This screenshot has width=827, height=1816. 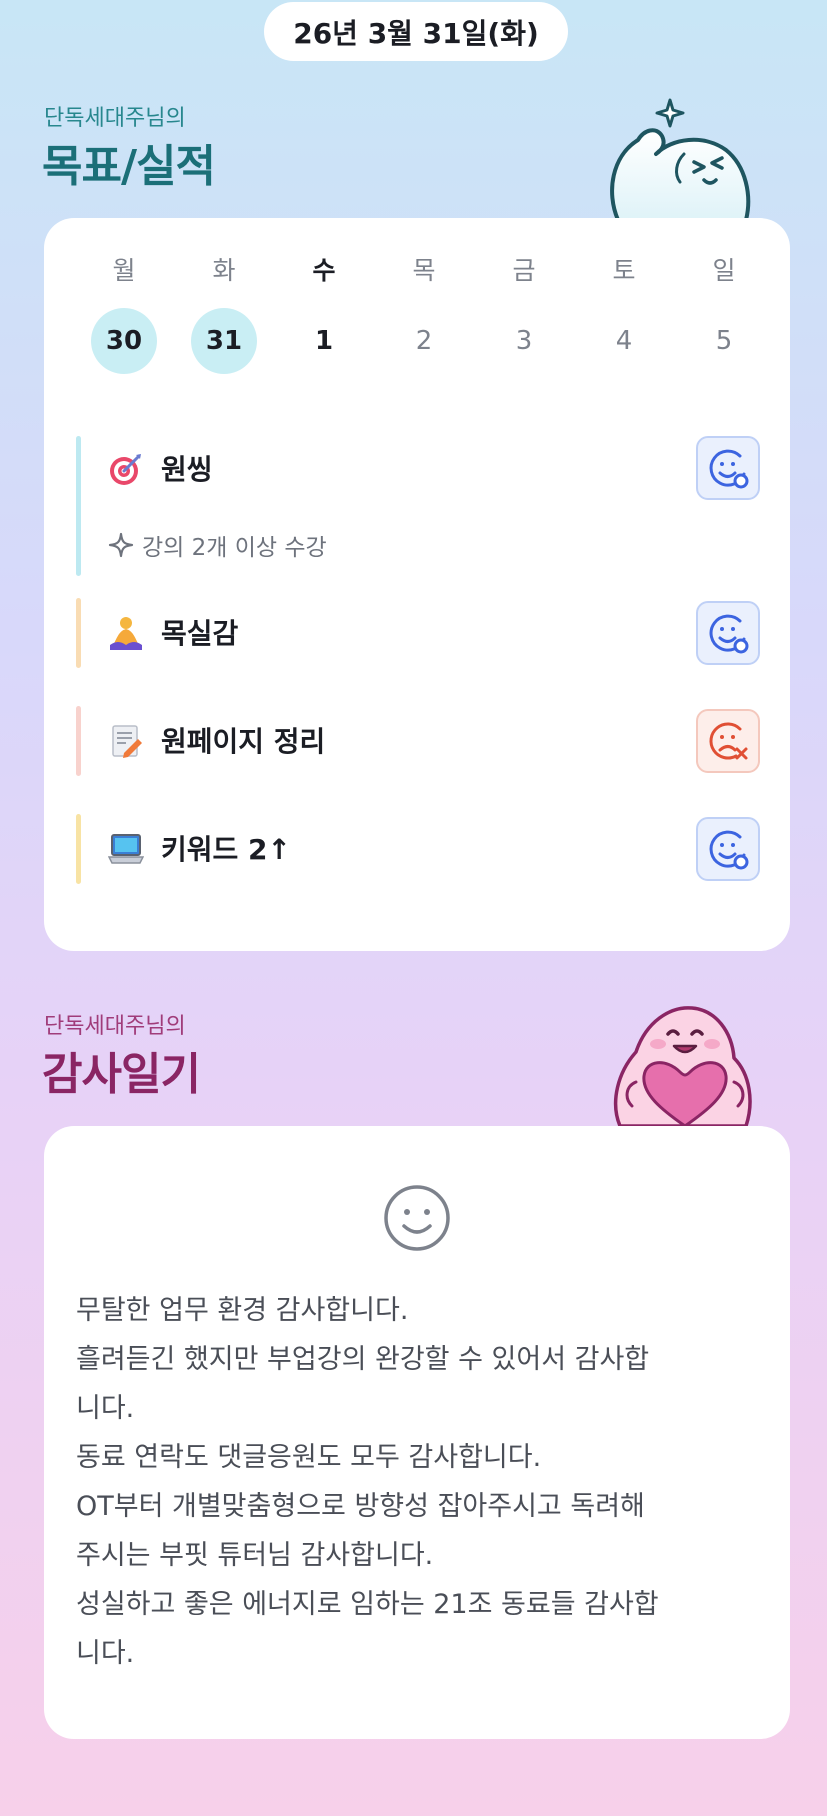 I want to click on goal-detail-text: 강의 2개 이상 수강, so click(x=234, y=548).